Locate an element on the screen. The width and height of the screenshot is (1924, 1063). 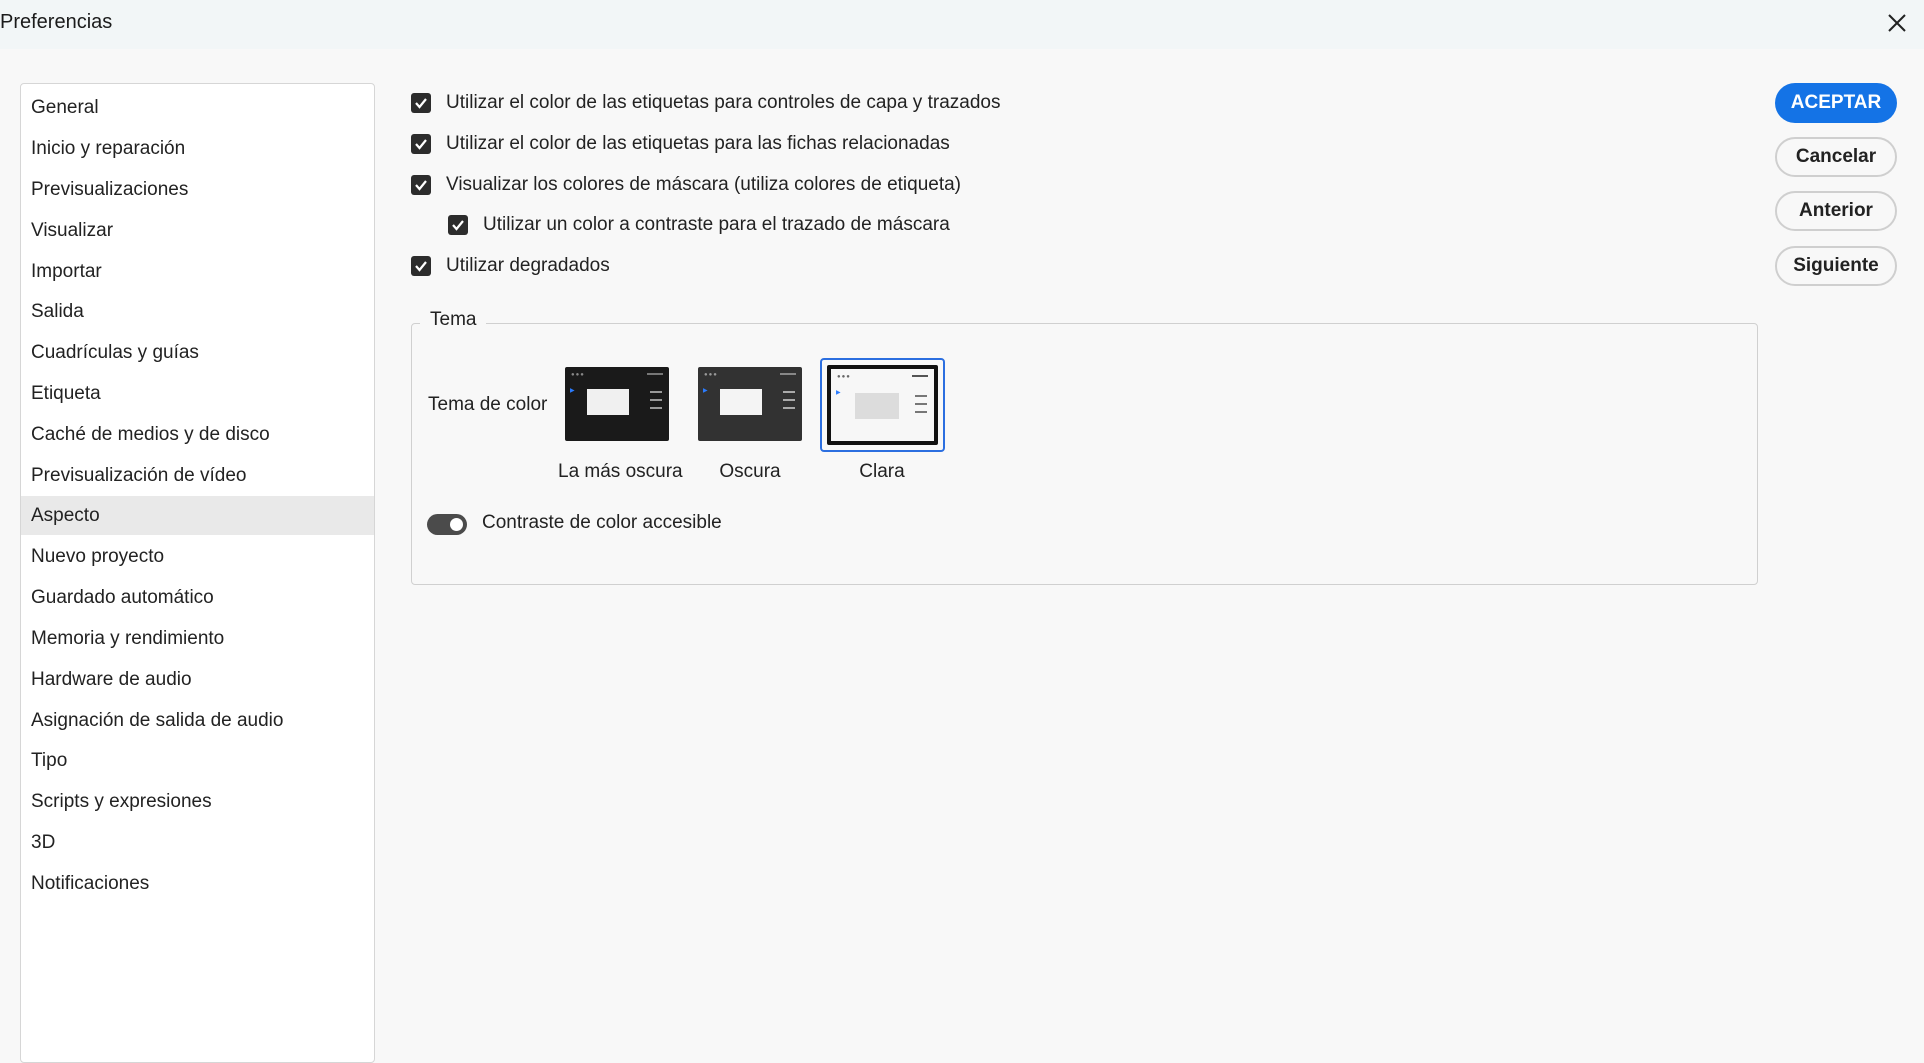
checkbox-gradients is located at coordinates (421, 266).